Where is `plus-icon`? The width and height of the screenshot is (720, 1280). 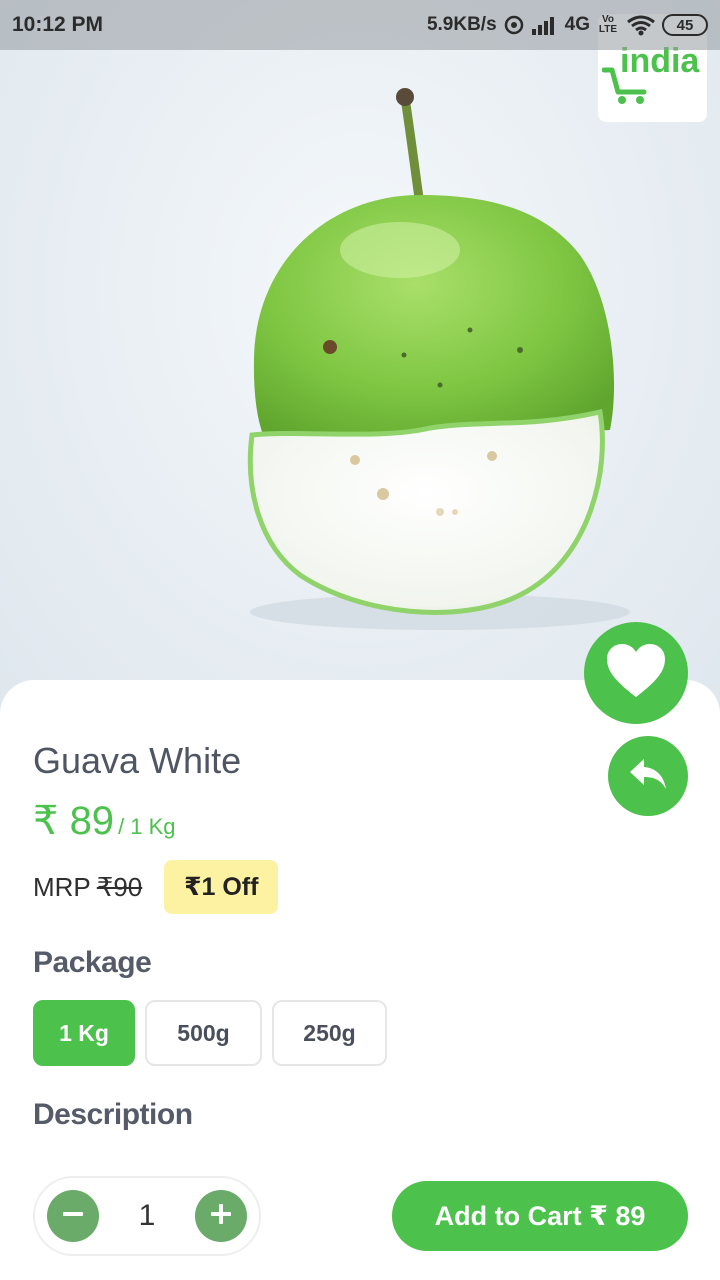 plus-icon is located at coordinates (221, 1216).